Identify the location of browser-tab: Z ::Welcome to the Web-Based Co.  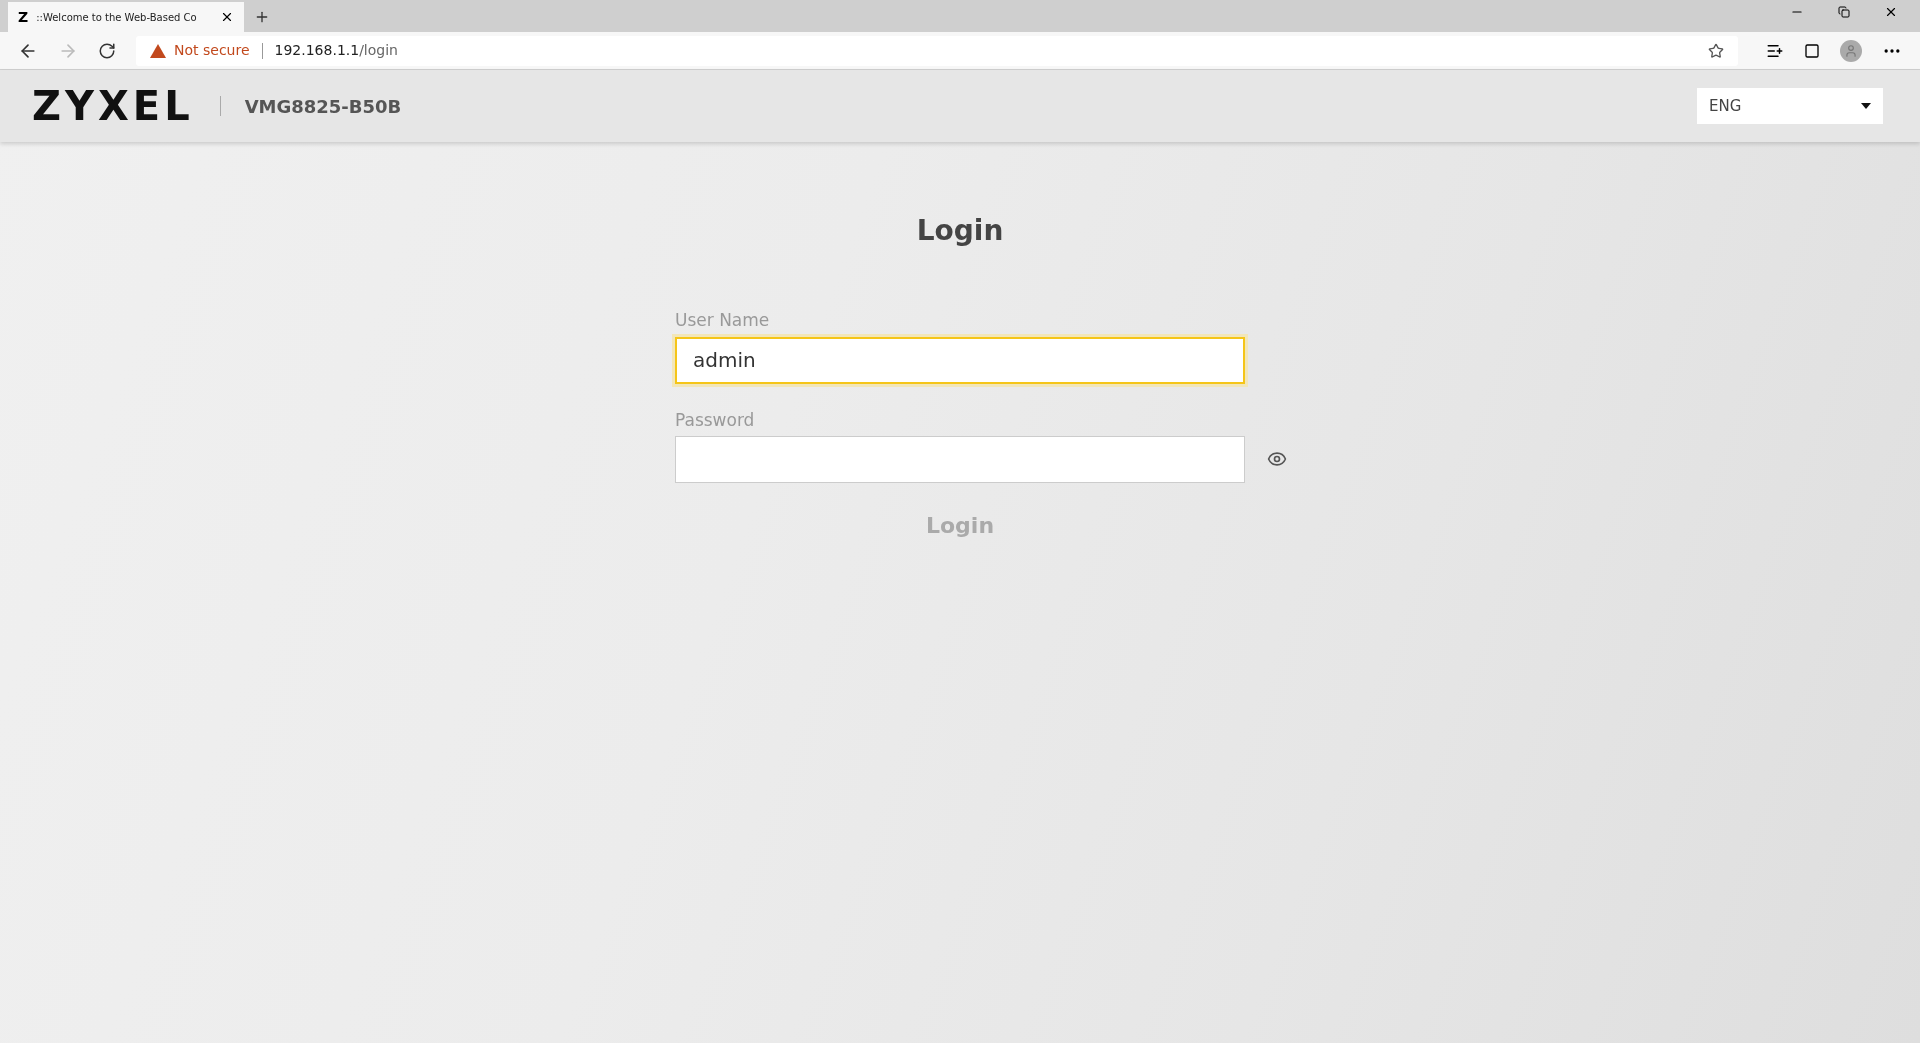
(126, 17).